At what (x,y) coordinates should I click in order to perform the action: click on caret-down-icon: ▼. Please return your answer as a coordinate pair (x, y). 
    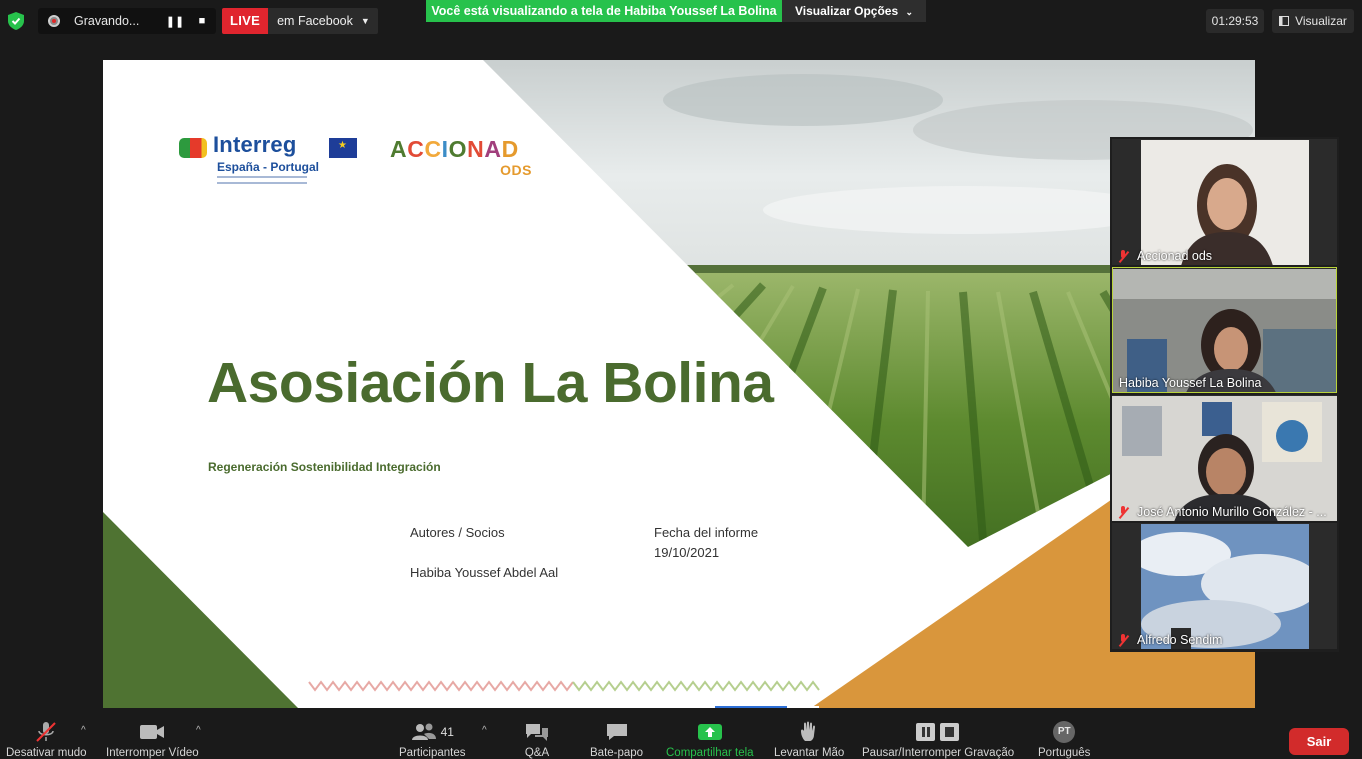
    Looking at the image, I should click on (365, 21).